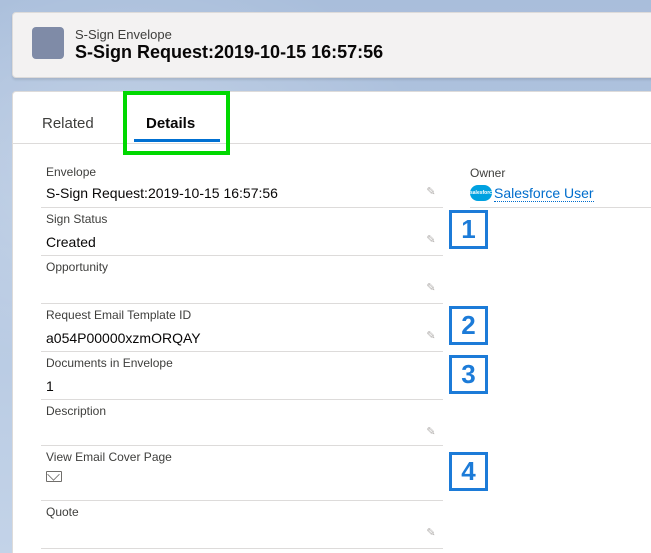 The image size is (651, 553). Describe the element at coordinates (109, 363) in the screenshot. I see `field-label: Documents in Envelope` at that location.